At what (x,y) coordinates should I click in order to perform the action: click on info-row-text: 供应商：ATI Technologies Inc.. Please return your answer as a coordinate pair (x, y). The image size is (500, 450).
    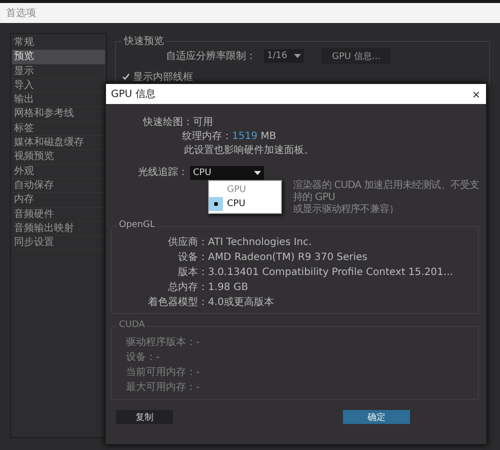
    Looking at the image, I should click on (240, 243).